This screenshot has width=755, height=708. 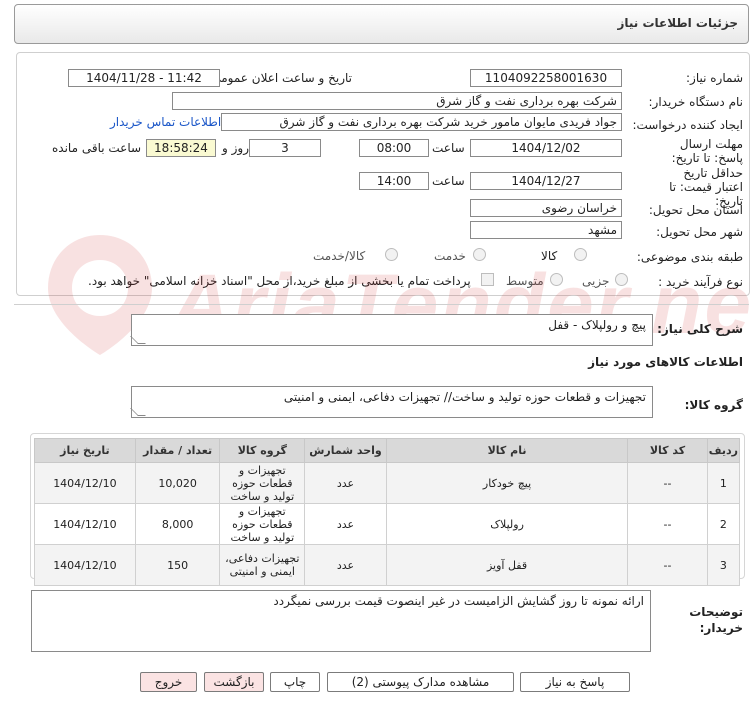 What do you see at coordinates (667, 450) in the screenshot?
I see `col-header-item-code: کد کالا` at bounding box center [667, 450].